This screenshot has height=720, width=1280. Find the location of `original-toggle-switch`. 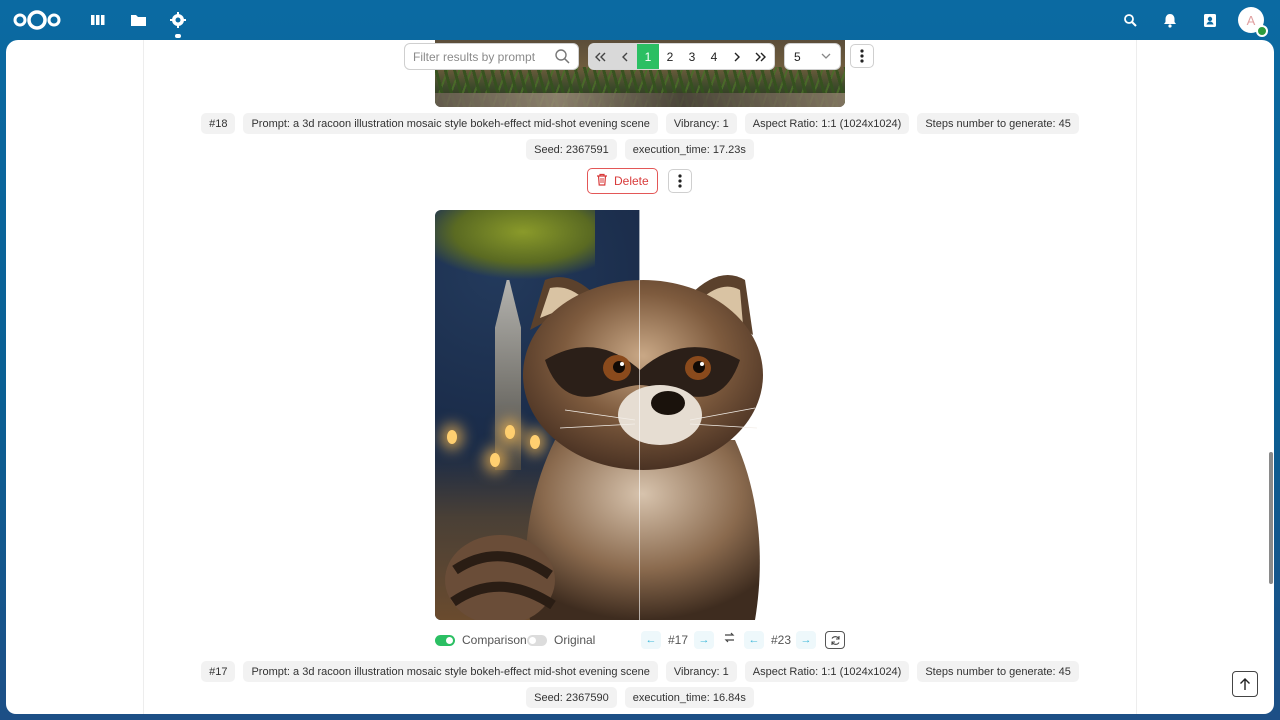

original-toggle-switch is located at coordinates (537, 640).